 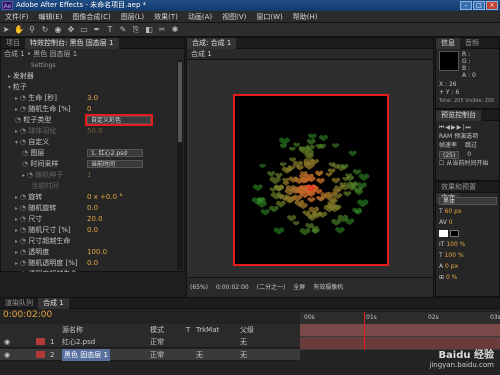 I want to click on effect-row: ▸ ◔ 随机尺寸 [%] 0.0, so click(x=89, y=230).